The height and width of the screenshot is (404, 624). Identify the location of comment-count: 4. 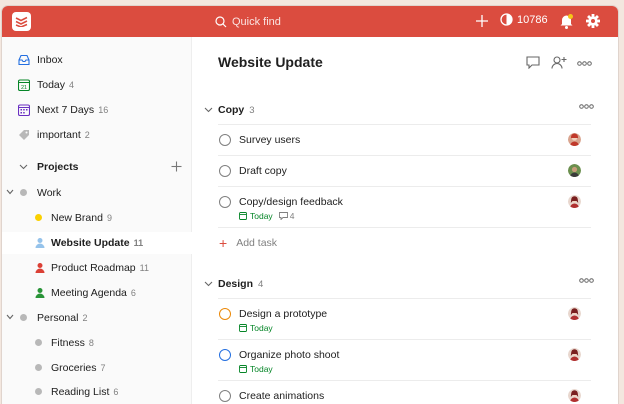
(286, 216).